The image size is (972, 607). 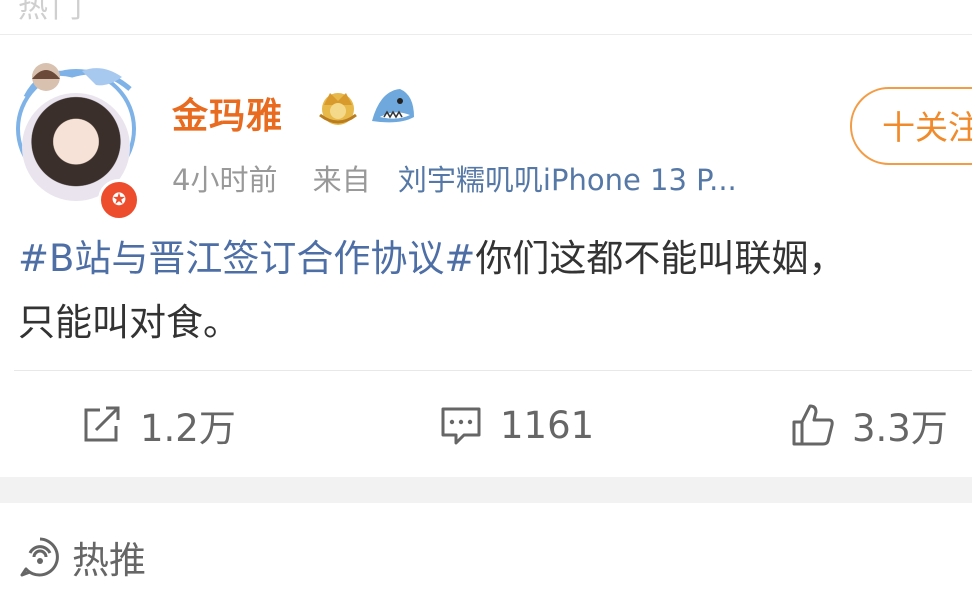 I want to click on avatar: ✪, so click(x=76, y=139).